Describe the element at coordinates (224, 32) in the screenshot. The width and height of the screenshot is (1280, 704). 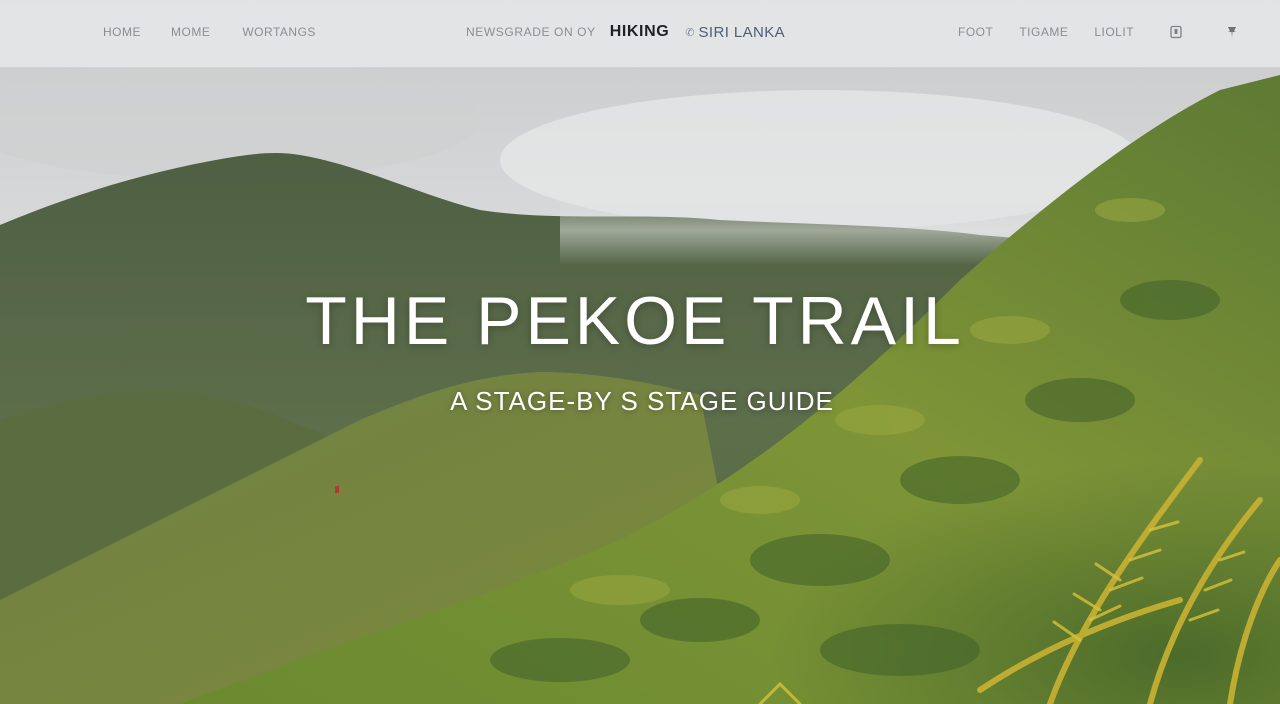
I see `primary-nav-left: HOME MOME WORTANGS` at that location.